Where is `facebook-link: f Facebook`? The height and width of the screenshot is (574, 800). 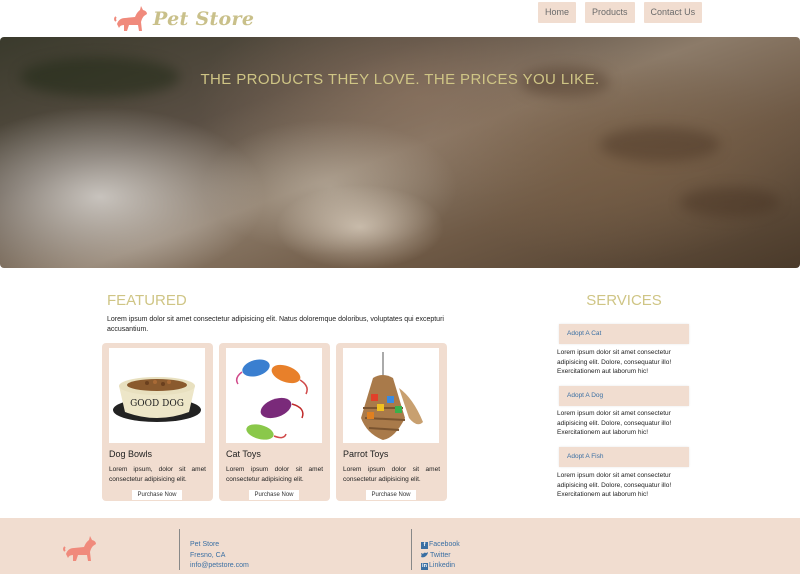 facebook-link: f Facebook is located at coordinates (440, 545).